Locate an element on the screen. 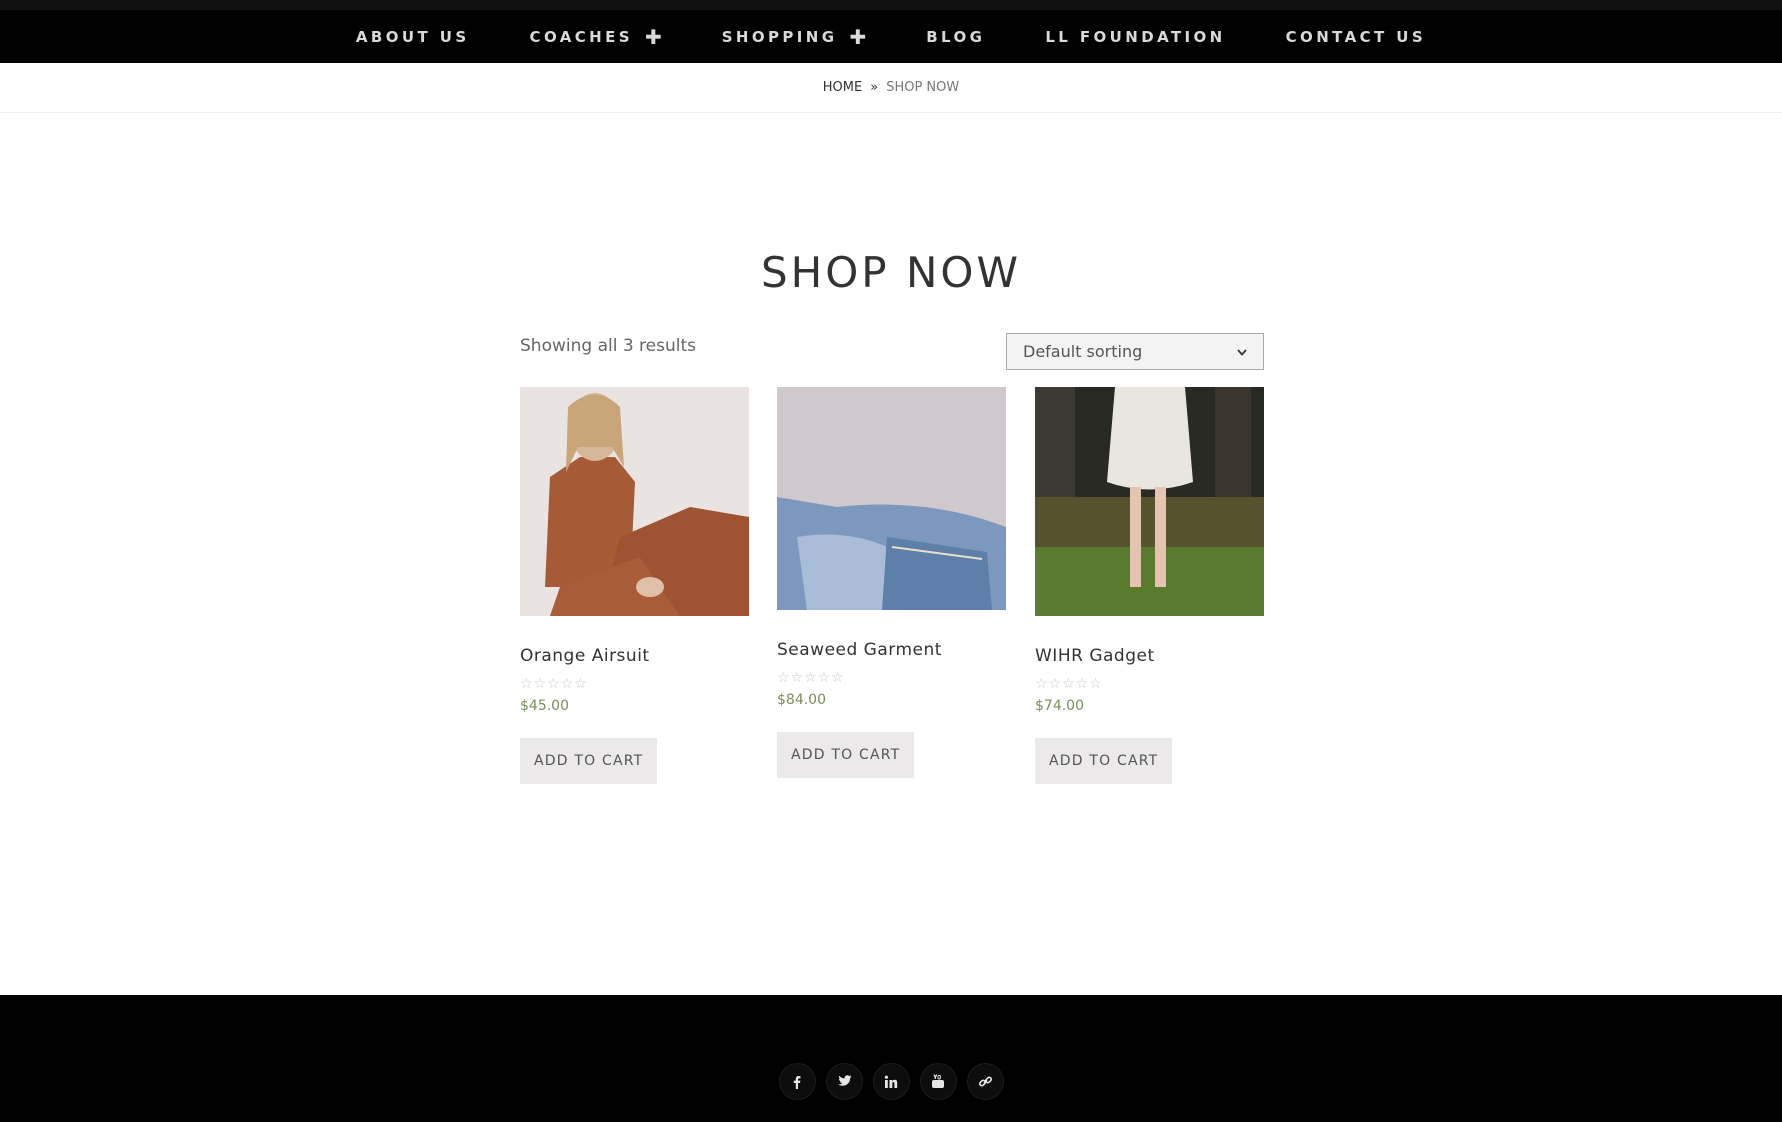  nav-item-label: BLOG is located at coordinates (956, 36).